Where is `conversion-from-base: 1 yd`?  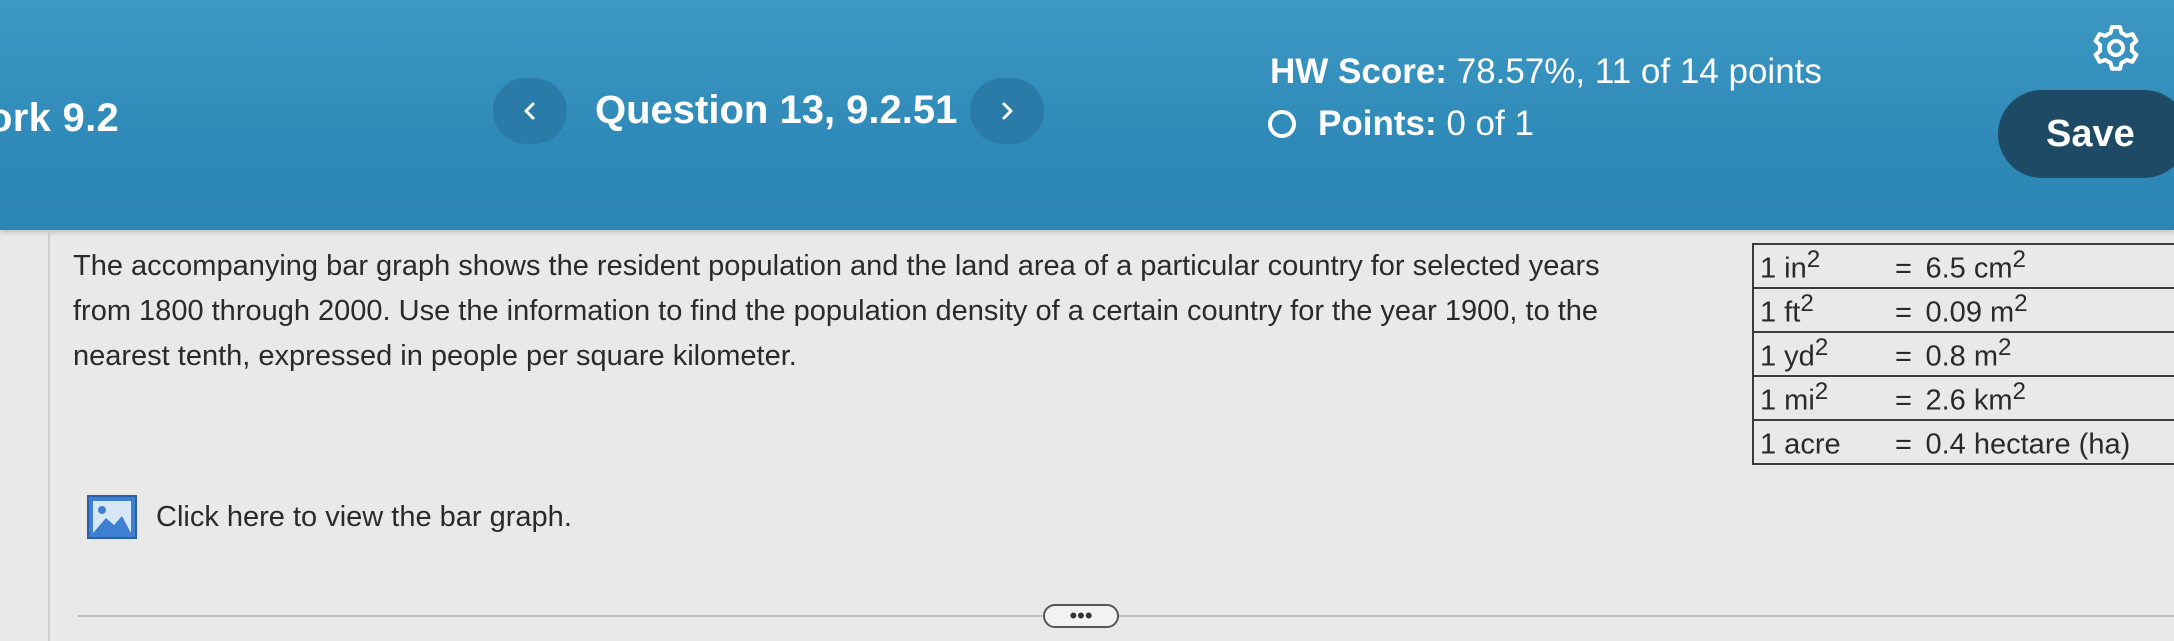
conversion-from-base: 1 yd is located at coordinates (1787, 356).